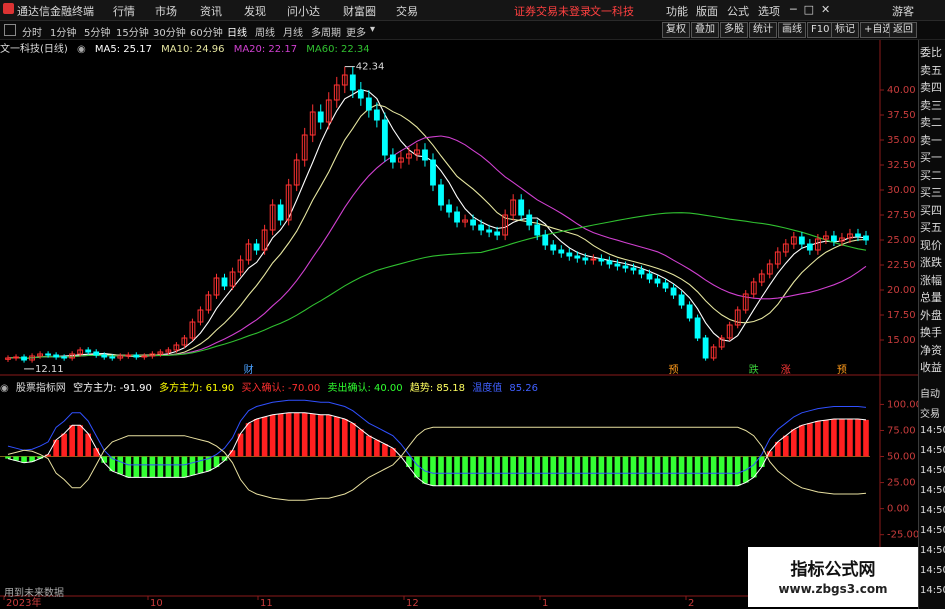 This screenshot has width=945, height=609. Describe the element at coordinates (902, 404) in the screenshot. I see `indicator-tick-label: 100.00` at that location.